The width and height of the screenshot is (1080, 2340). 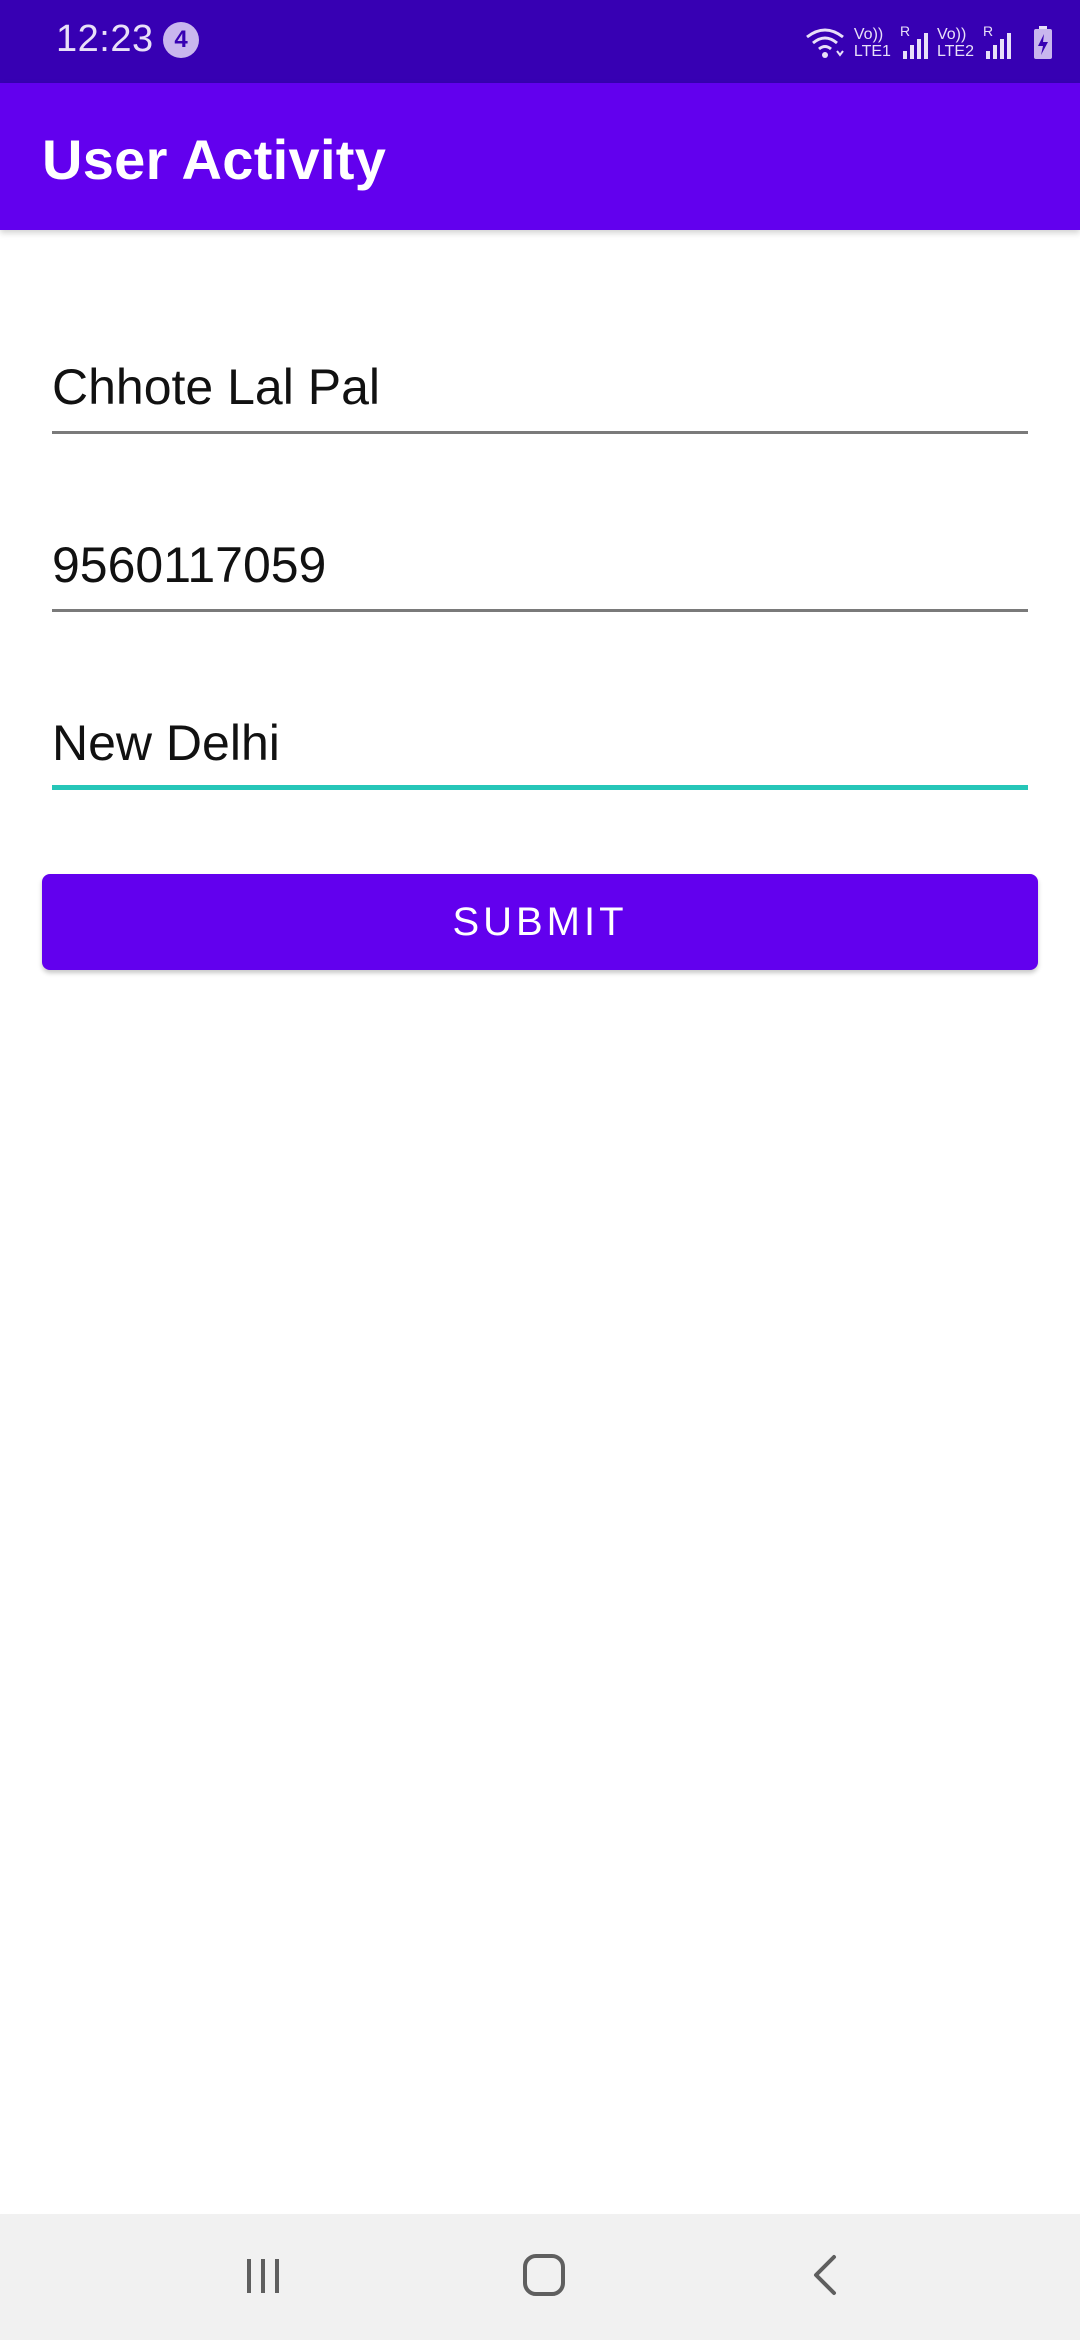 I want to click on sim2-volte-label: Vo)), so click(x=951, y=34).